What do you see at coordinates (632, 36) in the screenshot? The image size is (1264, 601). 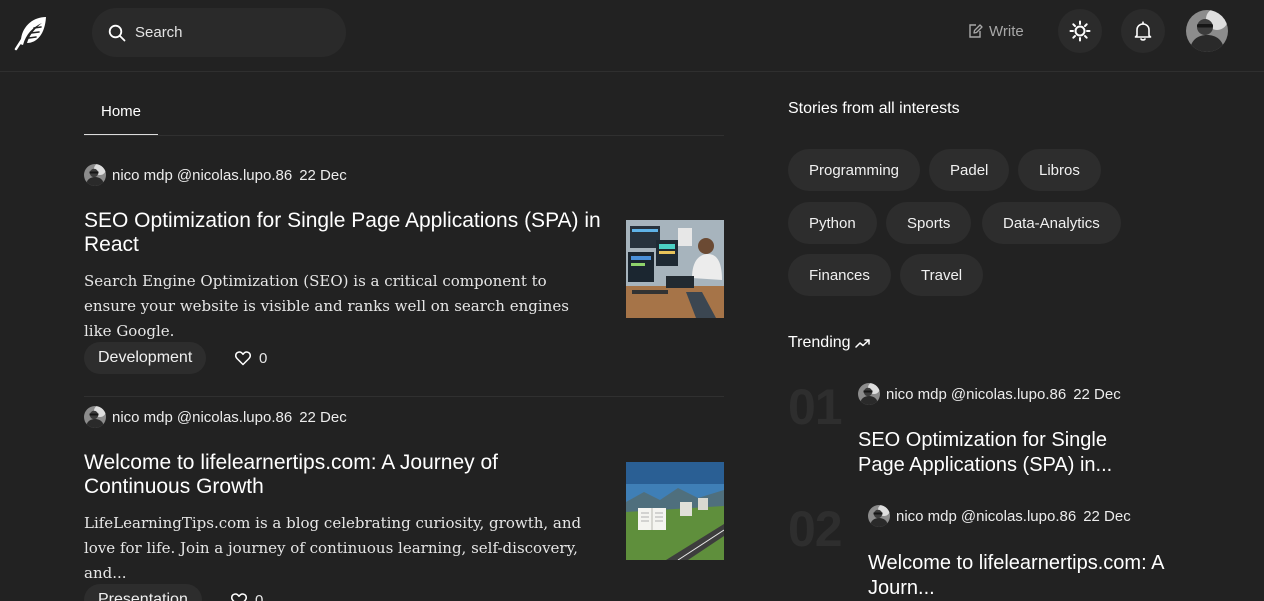 I see `top-bar: Search Write` at bounding box center [632, 36].